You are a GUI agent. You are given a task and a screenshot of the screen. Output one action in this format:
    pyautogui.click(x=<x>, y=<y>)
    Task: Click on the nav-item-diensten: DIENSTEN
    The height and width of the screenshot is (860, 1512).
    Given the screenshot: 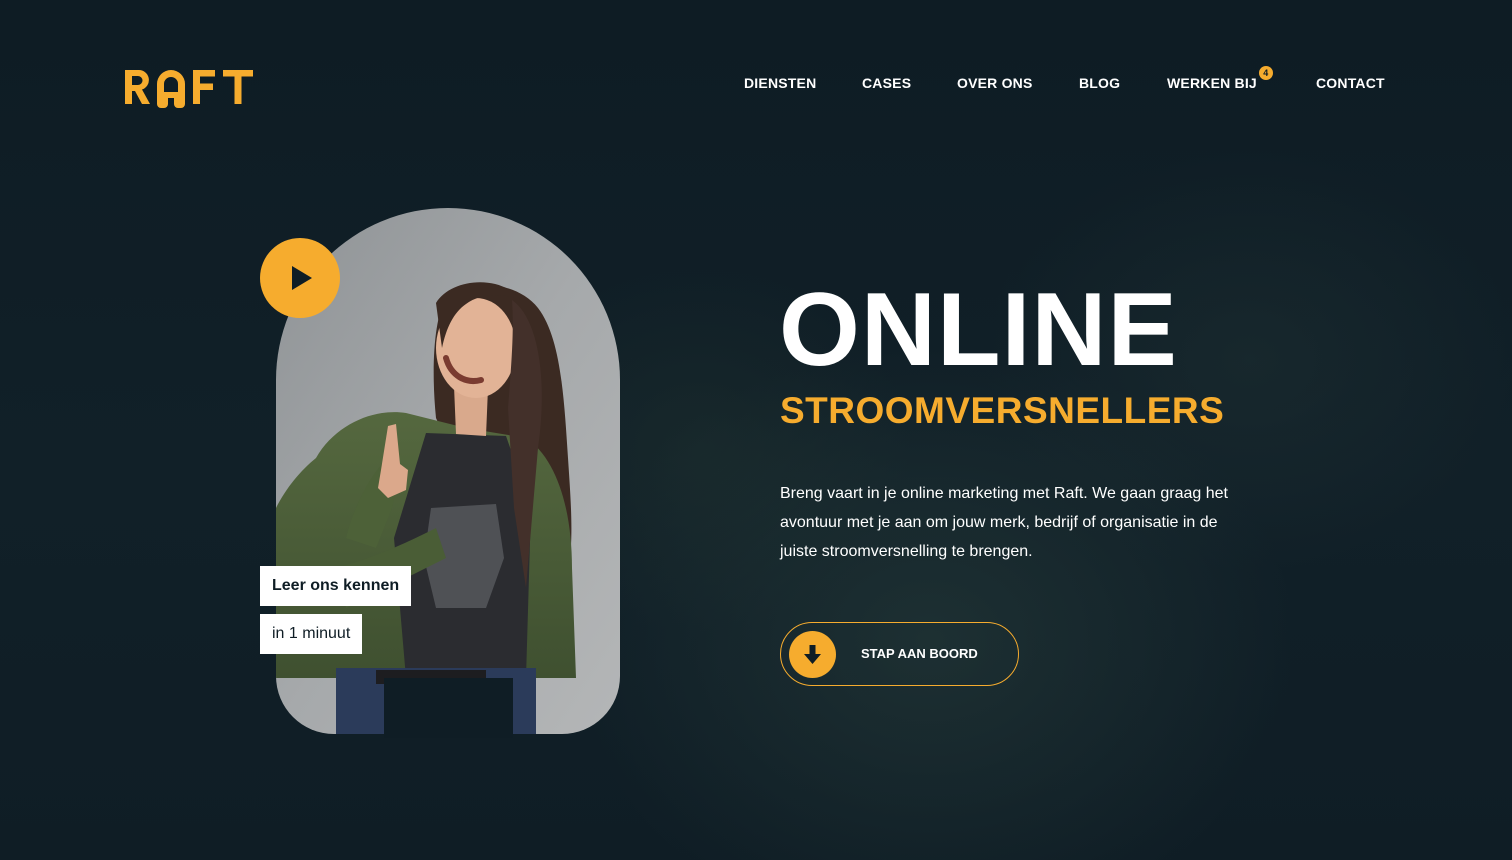 What is the action you would take?
    pyautogui.click(x=780, y=83)
    